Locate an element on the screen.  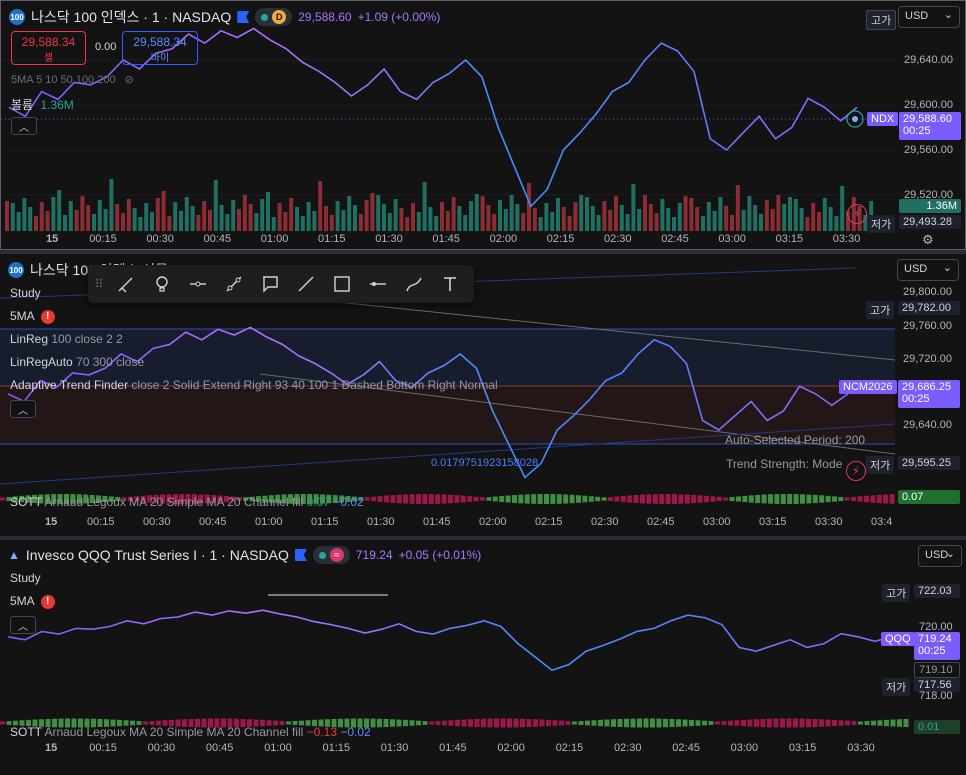
lightbulb-icon is located at coordinates (162, 284).